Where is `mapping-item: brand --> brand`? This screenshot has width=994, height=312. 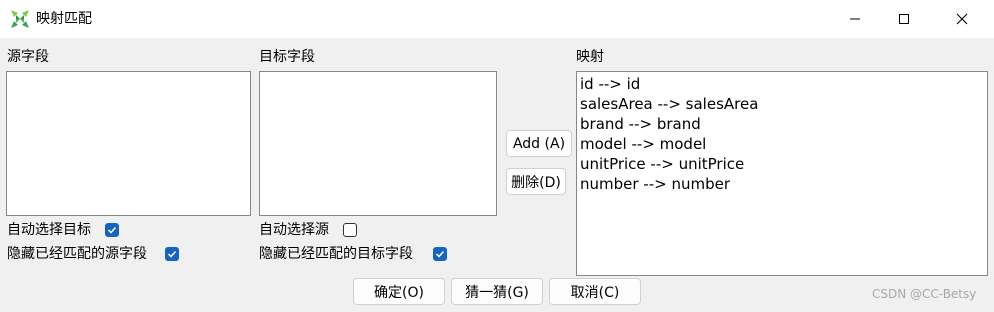
mapping-item: brand --> brand is located at coordinates (782, 124).